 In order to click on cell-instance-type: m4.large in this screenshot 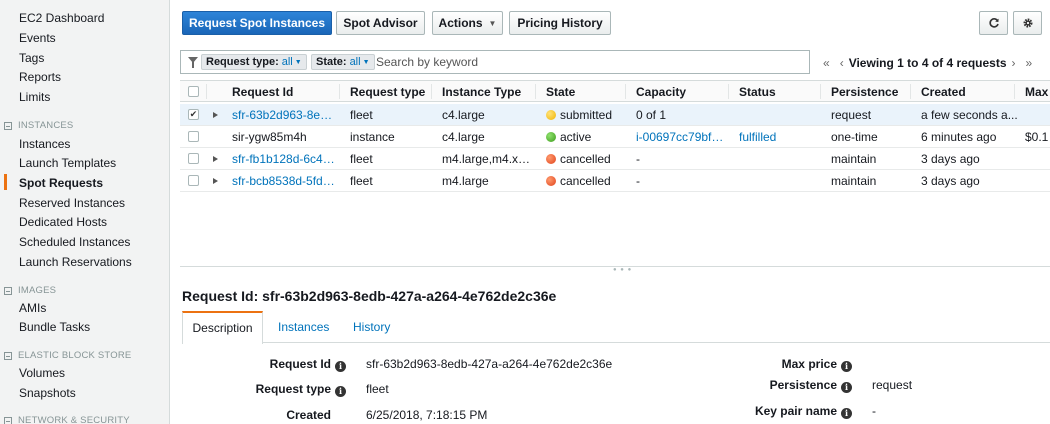, I will do `click(465, 181)`.